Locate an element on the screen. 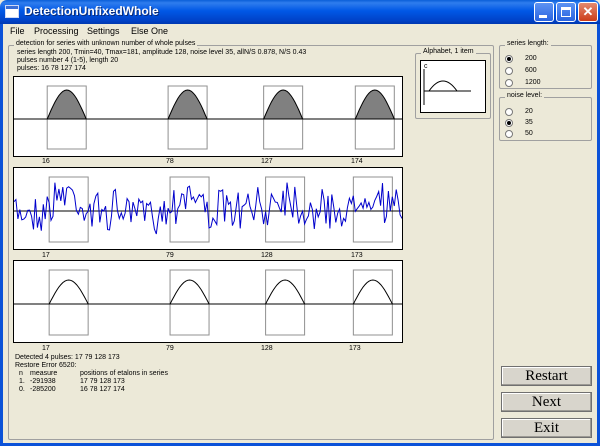 This screenshot has height=446, width=600. menu-file: File is located at coordinates (17, 31).